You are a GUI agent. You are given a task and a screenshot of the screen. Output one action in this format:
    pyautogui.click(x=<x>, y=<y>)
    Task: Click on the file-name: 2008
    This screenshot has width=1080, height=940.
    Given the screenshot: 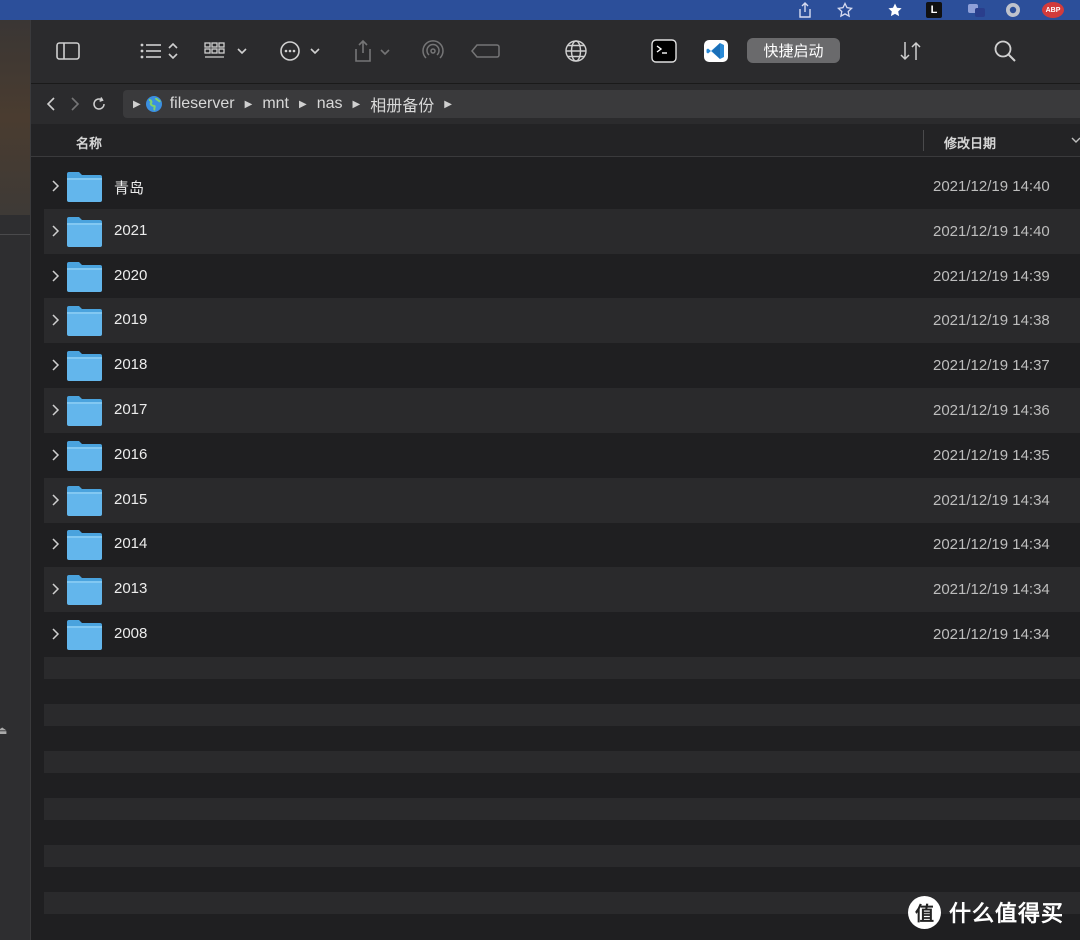 What is the action you would take?
    pyautogui.click(x=131, y=633)
    